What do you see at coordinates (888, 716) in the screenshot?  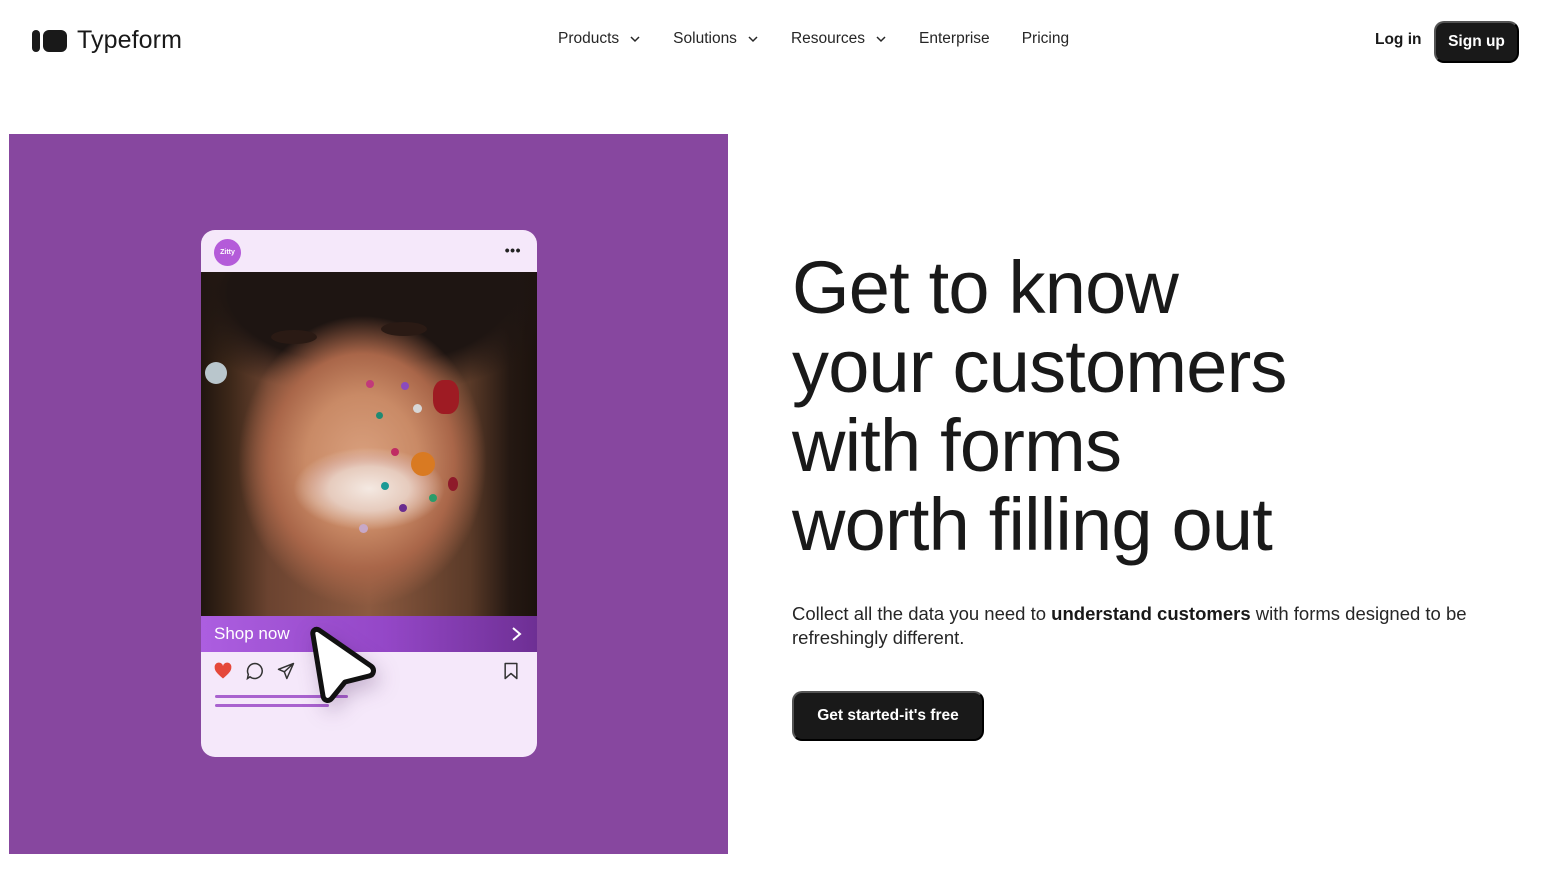 I see `get-started-button: Get started-it's free` at bounding box center [888, 716].